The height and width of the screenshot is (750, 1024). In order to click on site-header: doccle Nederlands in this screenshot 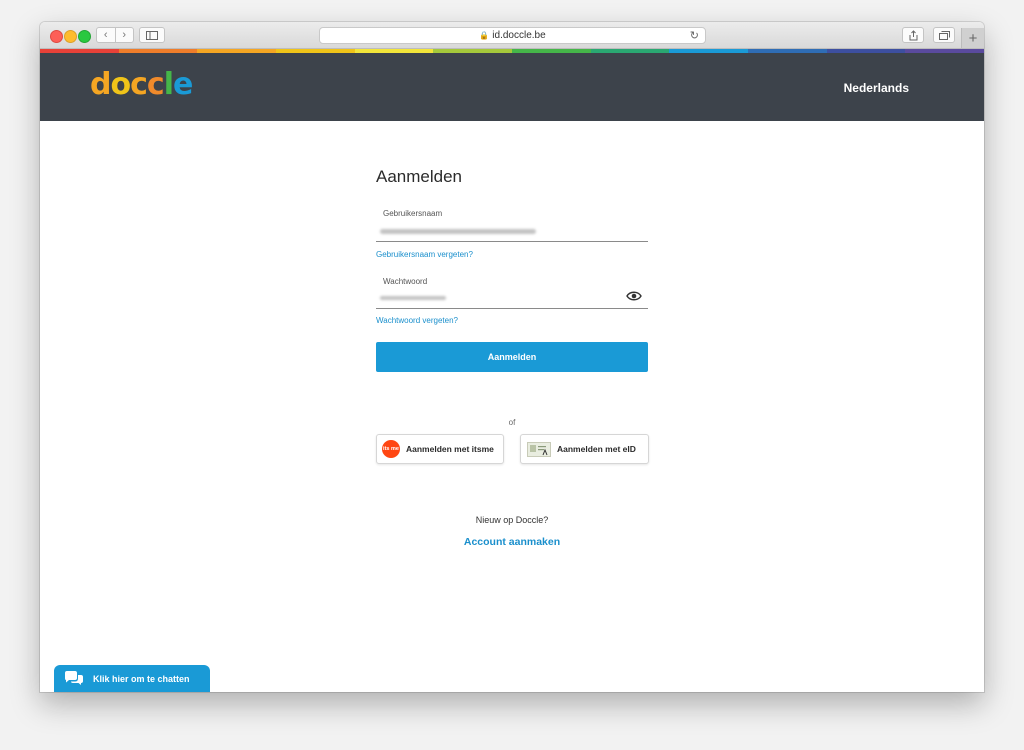, I will do `click(512, 87)`.